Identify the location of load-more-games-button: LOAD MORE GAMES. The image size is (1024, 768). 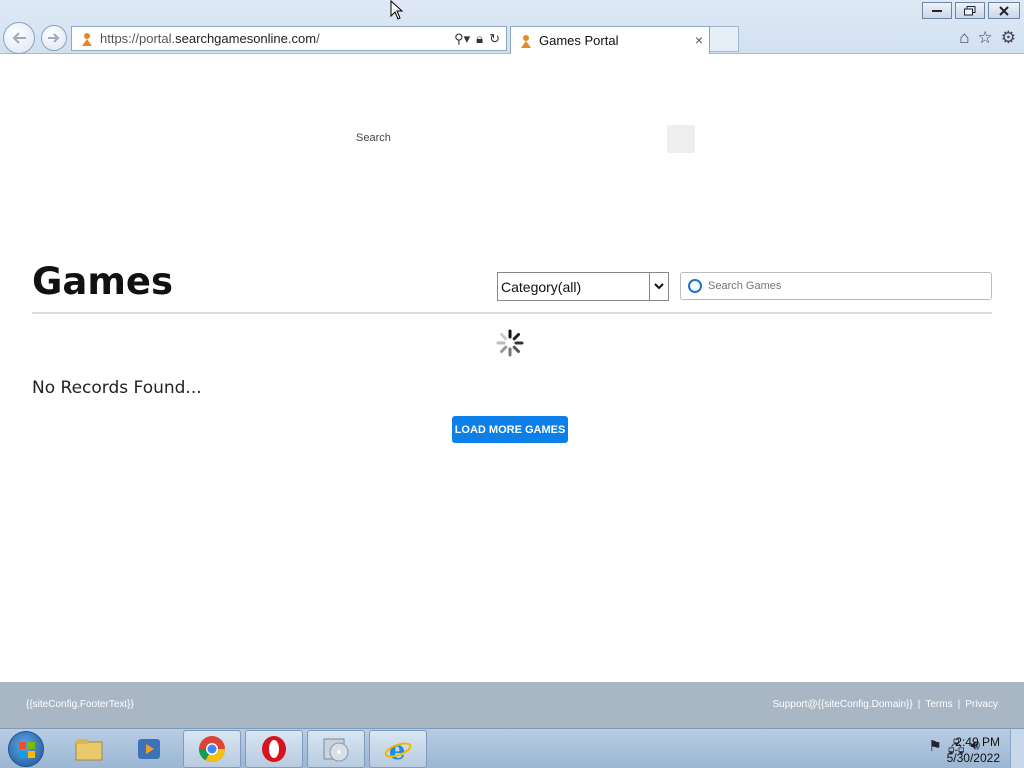
(510, 429).